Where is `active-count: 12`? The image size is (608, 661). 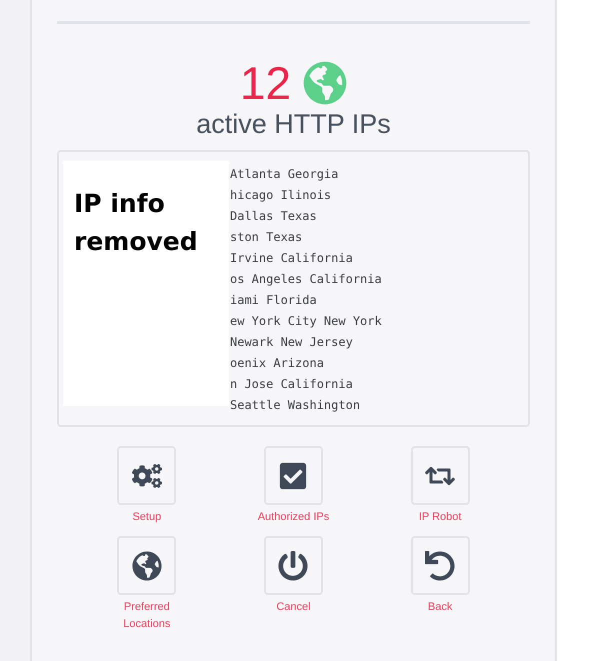 active-count: 12 is located at coordinates (266, 83).